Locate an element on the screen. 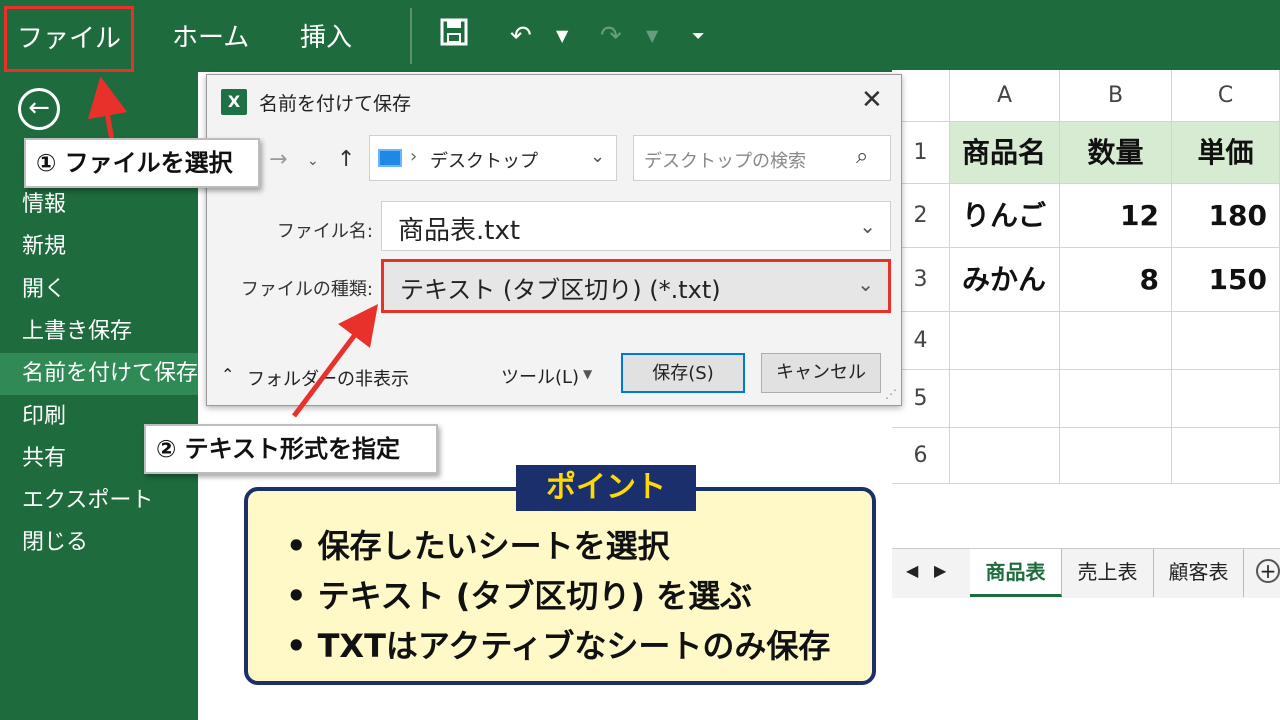 The width and height of the screenshot is (1280, 720). sheet-tab-products: 商品表 is located at coordinates (1016, 573).